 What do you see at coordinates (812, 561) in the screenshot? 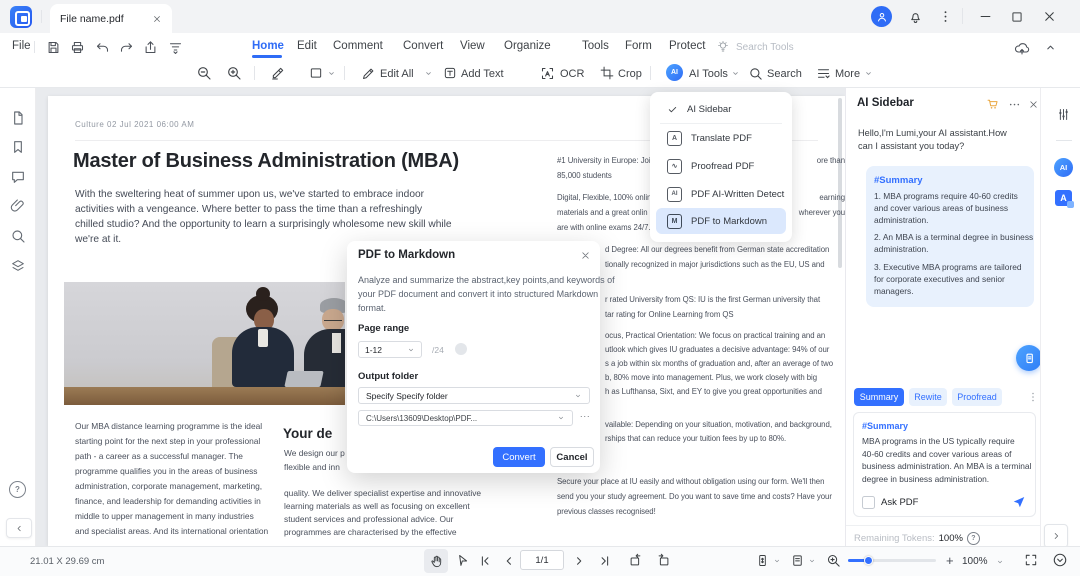
I see `page-layout-chevron-icon` at bounding box center [812, 561].